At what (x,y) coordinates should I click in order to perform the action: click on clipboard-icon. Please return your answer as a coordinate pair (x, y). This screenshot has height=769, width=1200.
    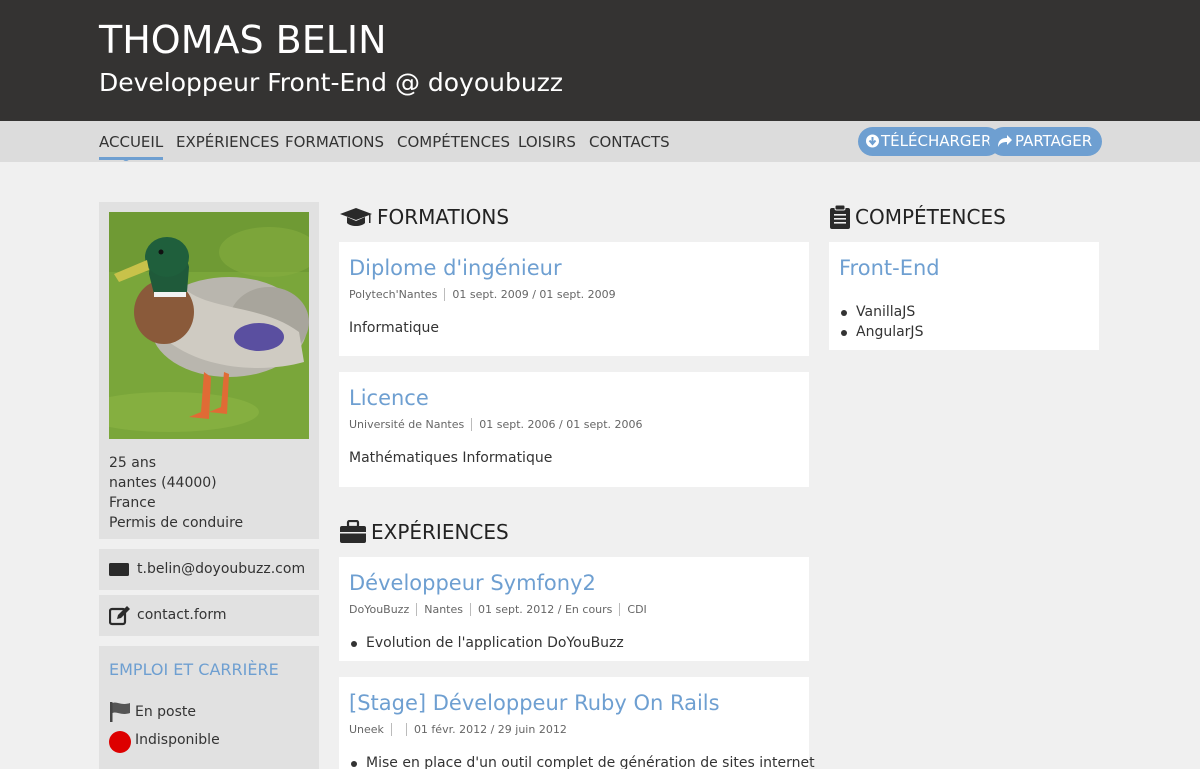
    Looking at the image, I should click on (840, 217).